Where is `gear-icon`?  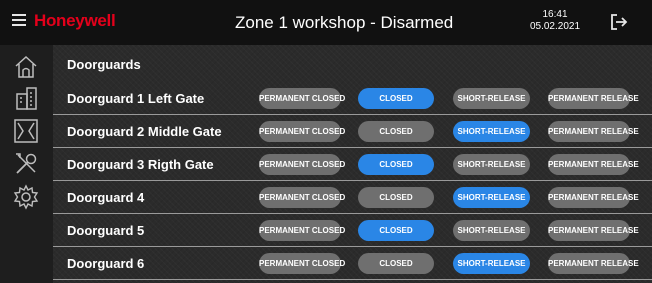 gear-icon is located at coordinates (27, 197).